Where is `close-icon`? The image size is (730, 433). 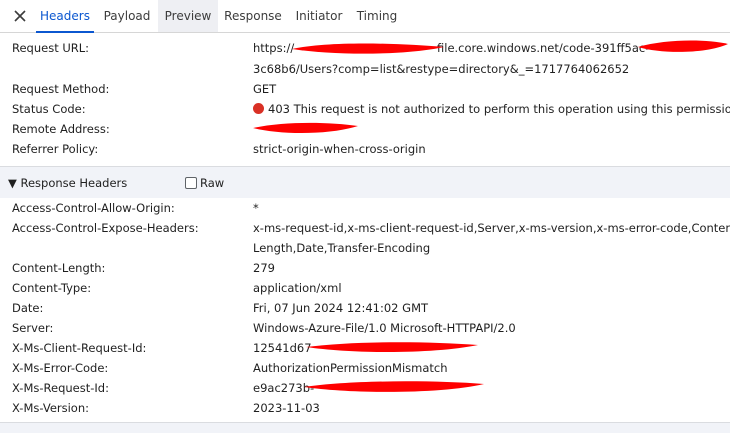
close-icon is located at coordinates (20, 16).